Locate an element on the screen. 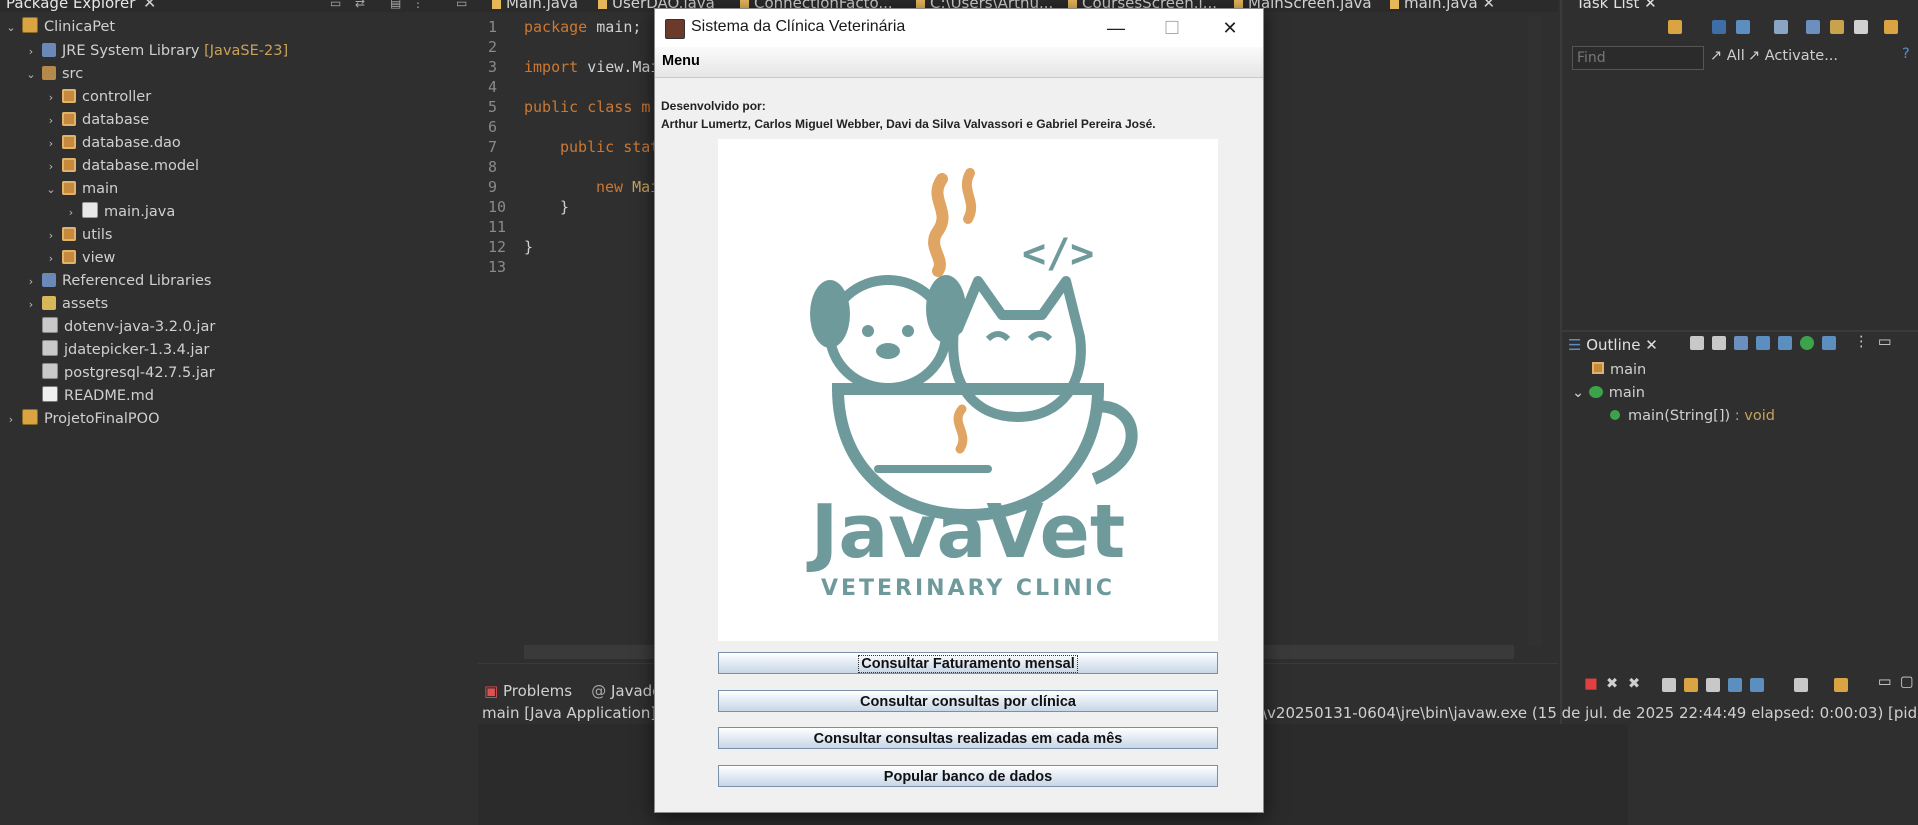 Image resolution: width=1918 pixels, height=825 pixels. hide-local-types-icon is located at coordinates (1785, 343).